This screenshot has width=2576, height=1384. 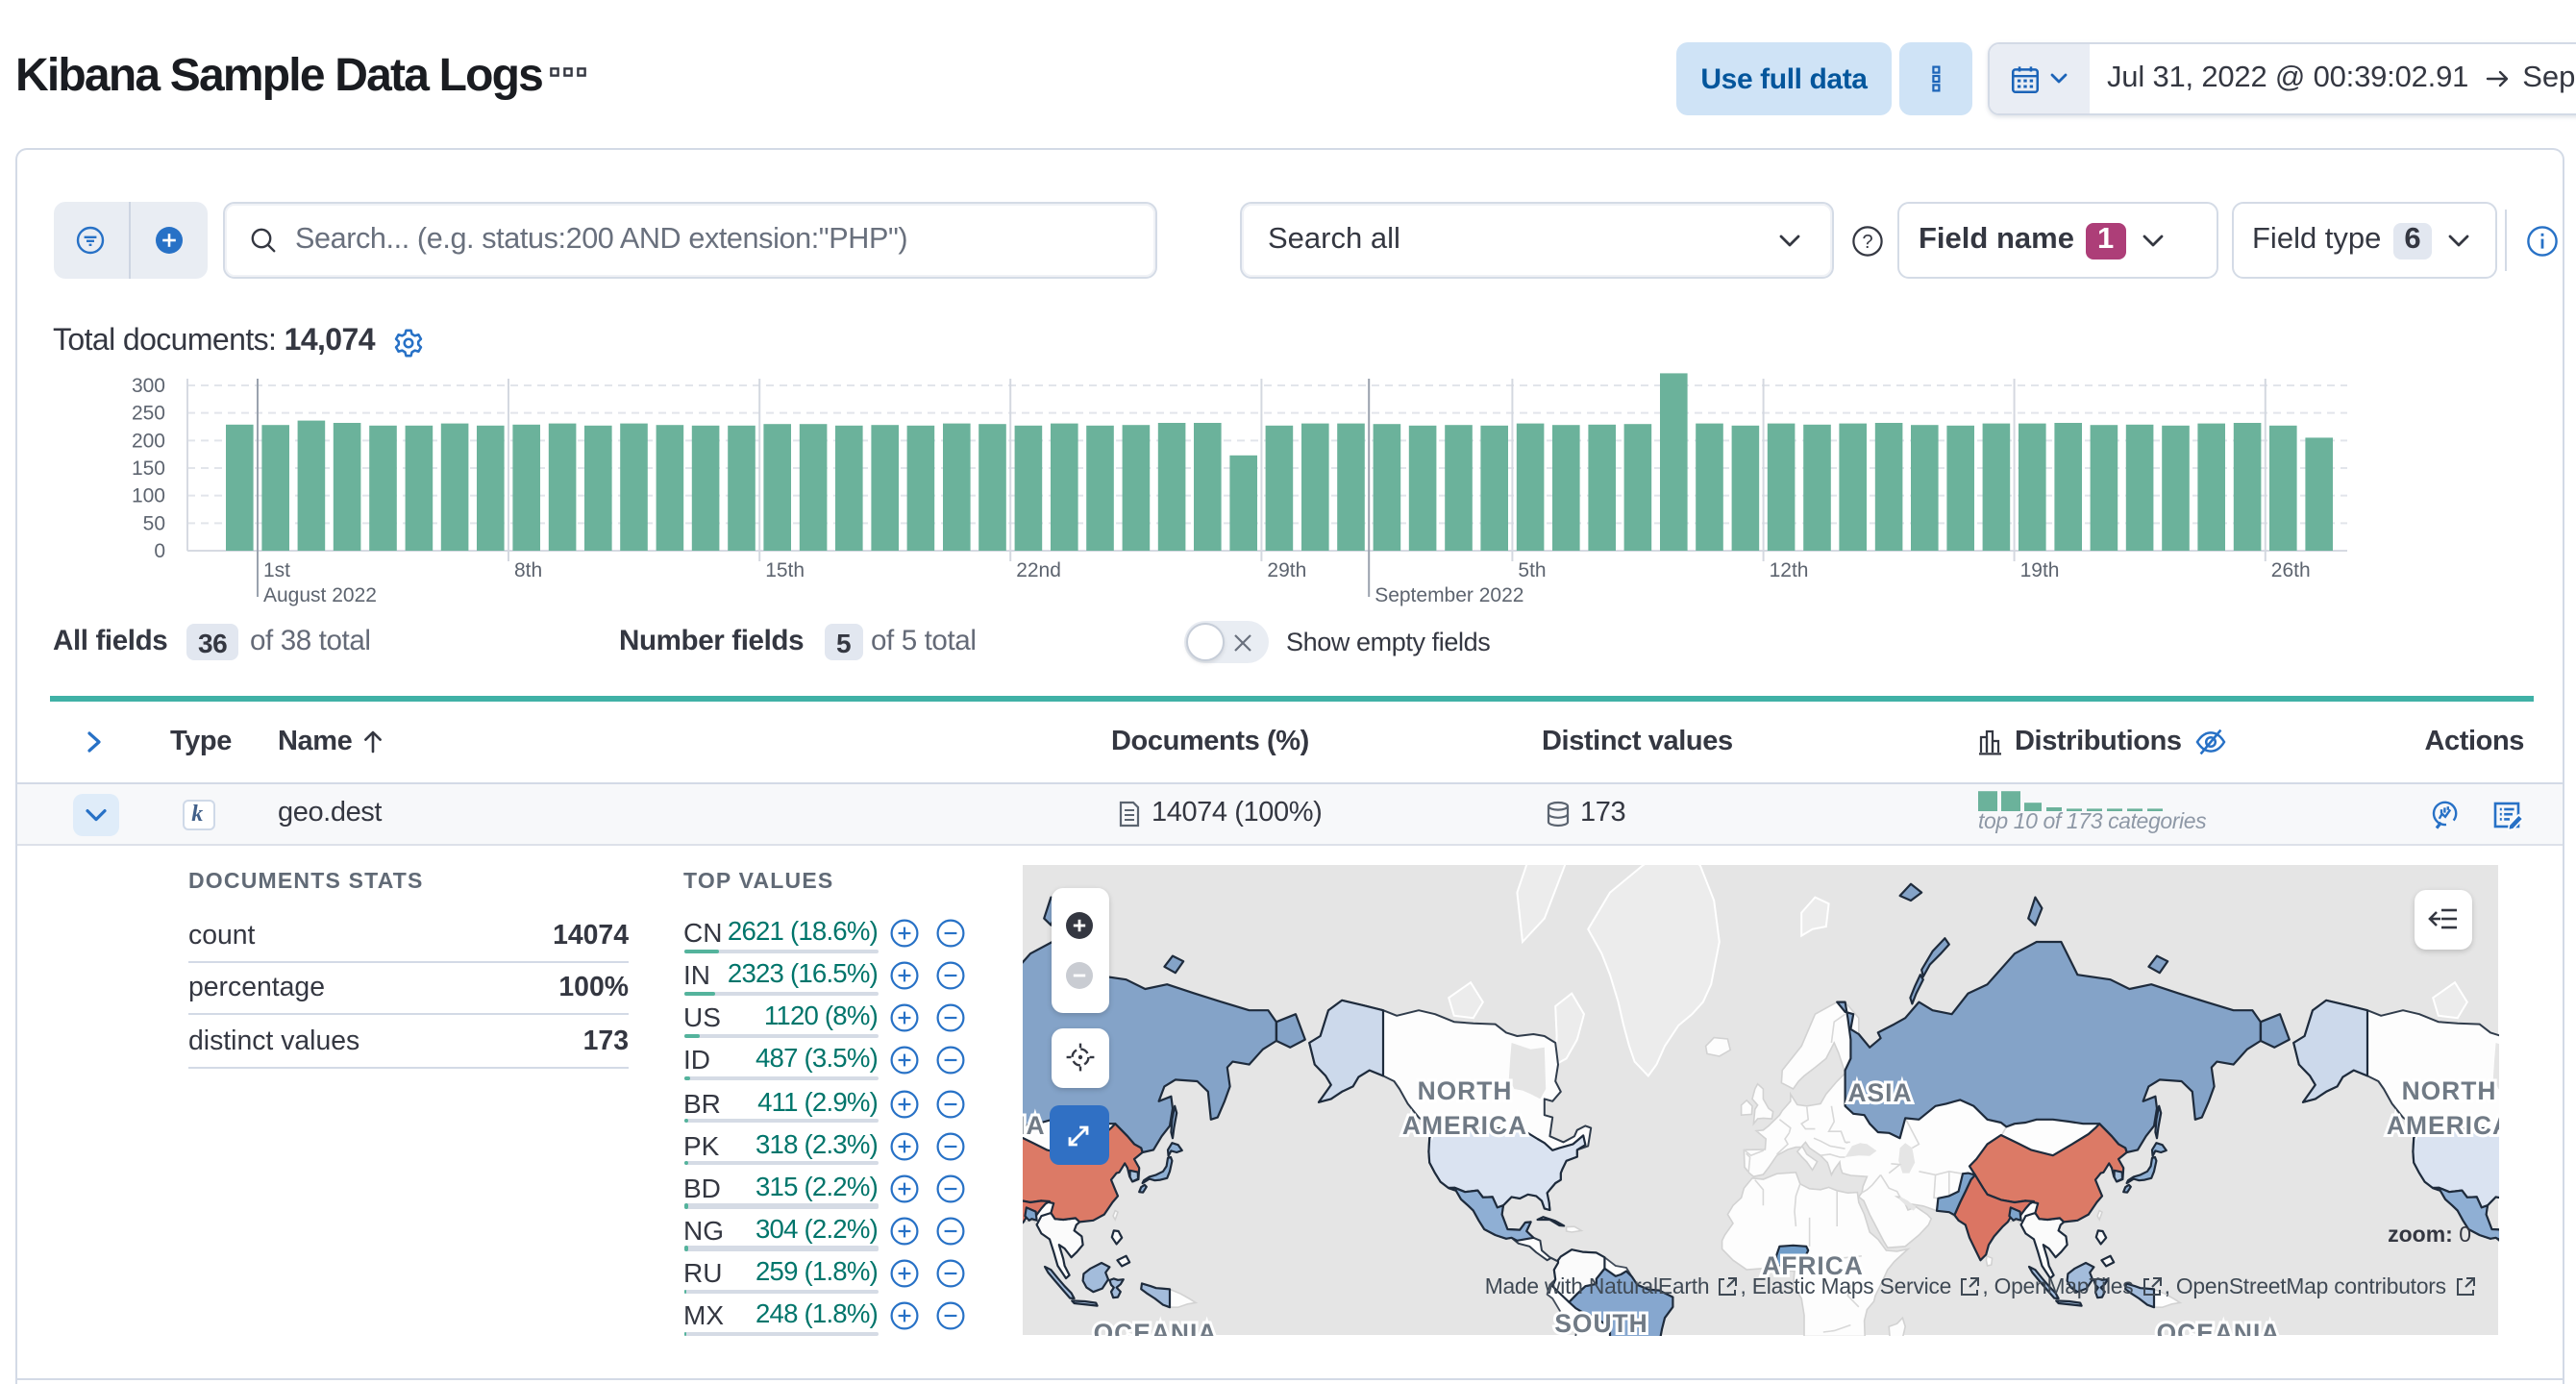 I want to click on svg-text: 5th, so click(x=1532, y=570).